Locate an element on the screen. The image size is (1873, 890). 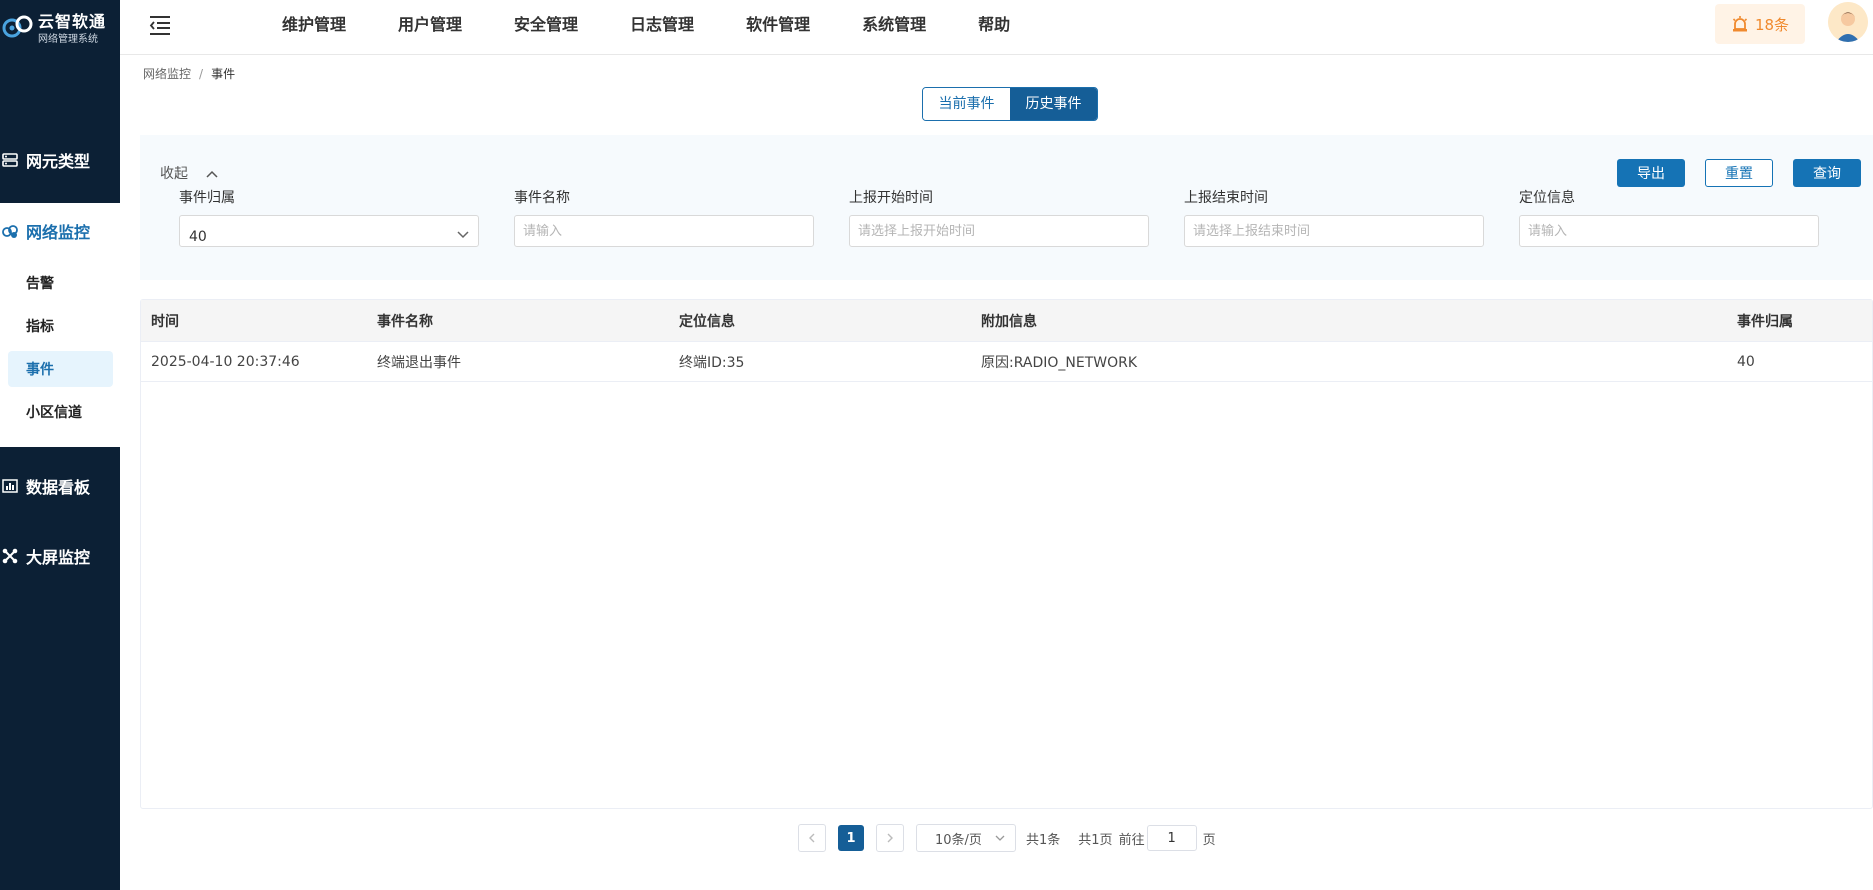
chevron-right-icon is located at coordinates (890, 838).